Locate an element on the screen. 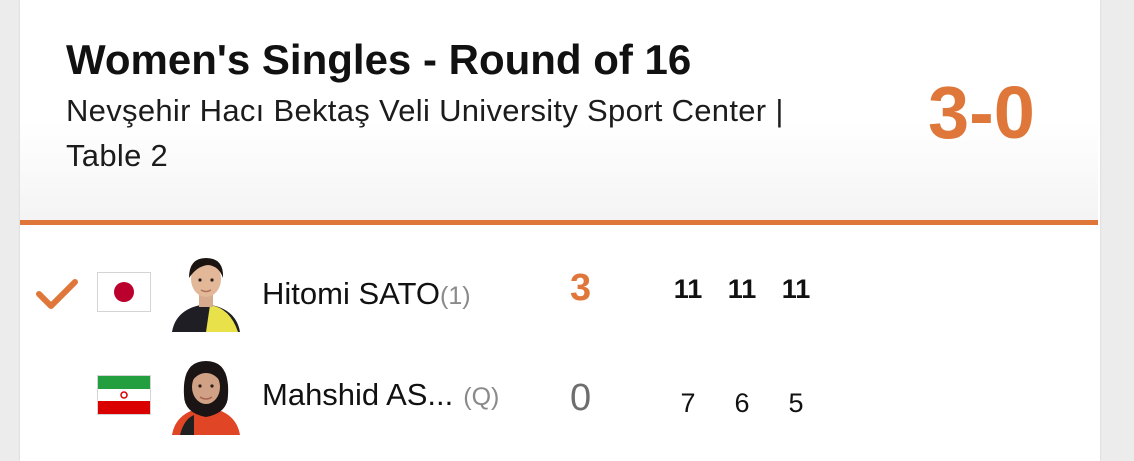  player-name: Mahshid AS... (Q) is located at coordinates (380, 395).